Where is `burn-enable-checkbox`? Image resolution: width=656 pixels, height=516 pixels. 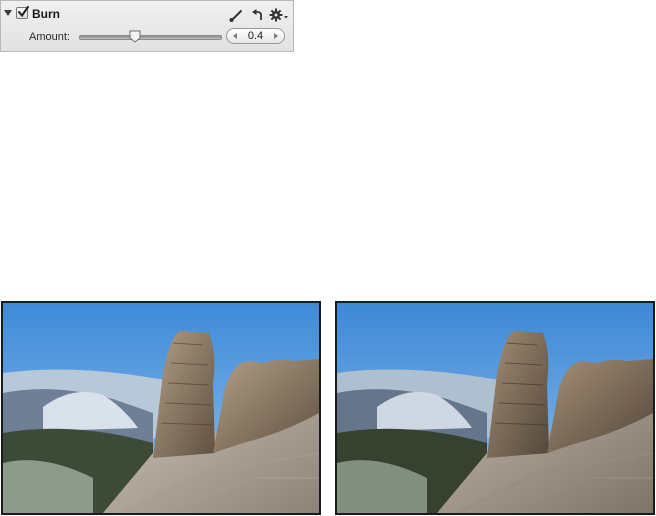 burn-enable-checkbox is located at coordinates (22, 12).